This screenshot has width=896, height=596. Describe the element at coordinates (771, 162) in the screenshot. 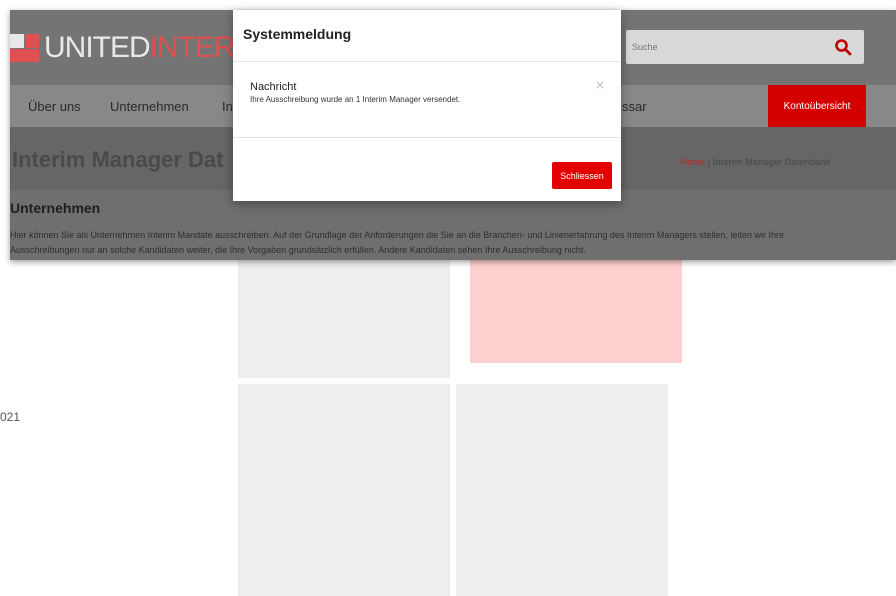

I see `breadcrumb-current: Interim Manager Datenbank` at that location.